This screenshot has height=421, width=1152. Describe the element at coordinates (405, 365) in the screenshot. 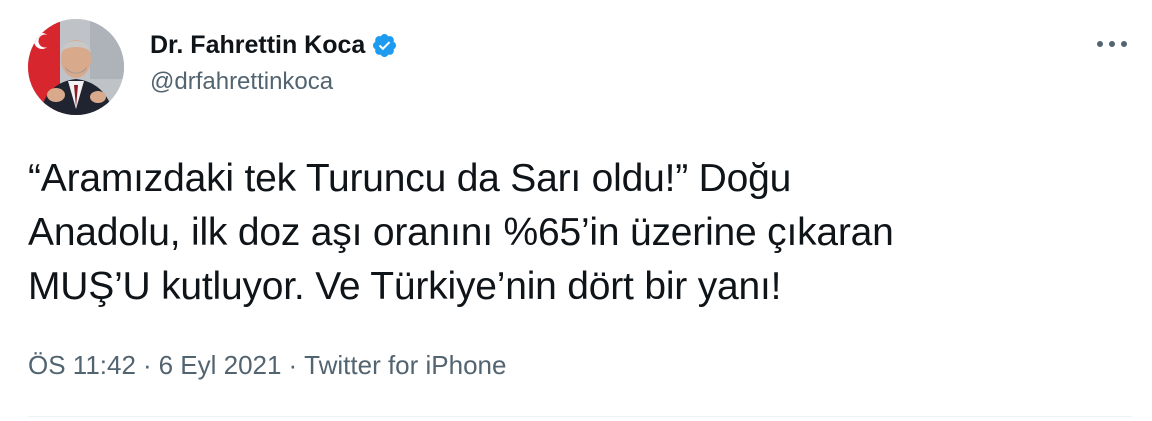

I see `tweet-source: Twitter for iPhone` at that location.